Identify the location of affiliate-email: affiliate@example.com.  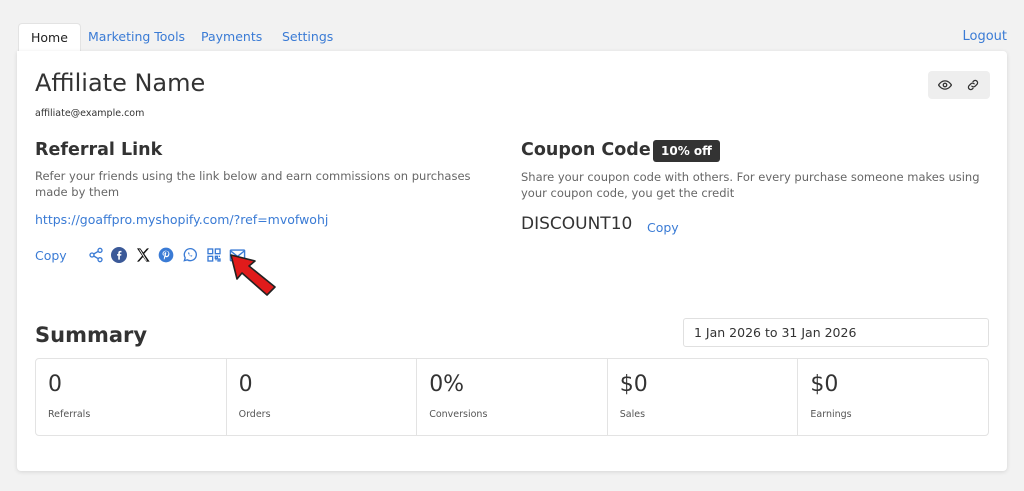
(90, 113).